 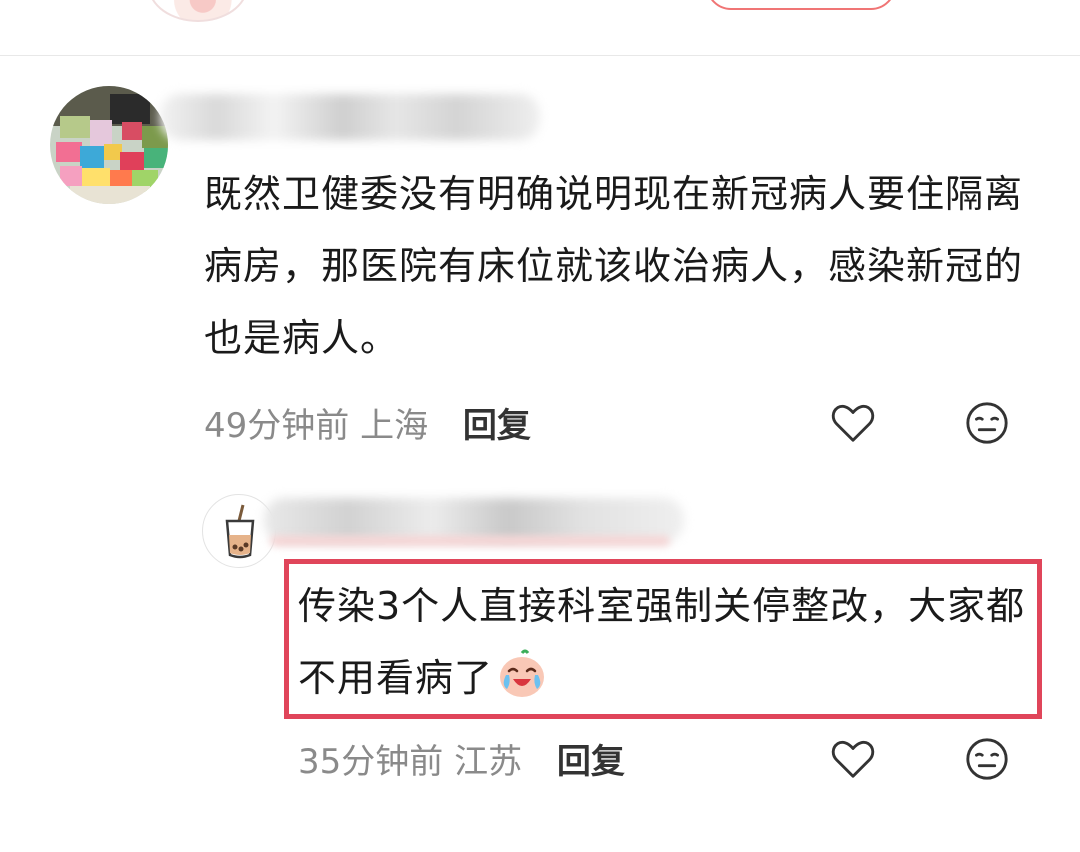 I want to click on timestamp: 49分钟前, so click(x=277, y=426).